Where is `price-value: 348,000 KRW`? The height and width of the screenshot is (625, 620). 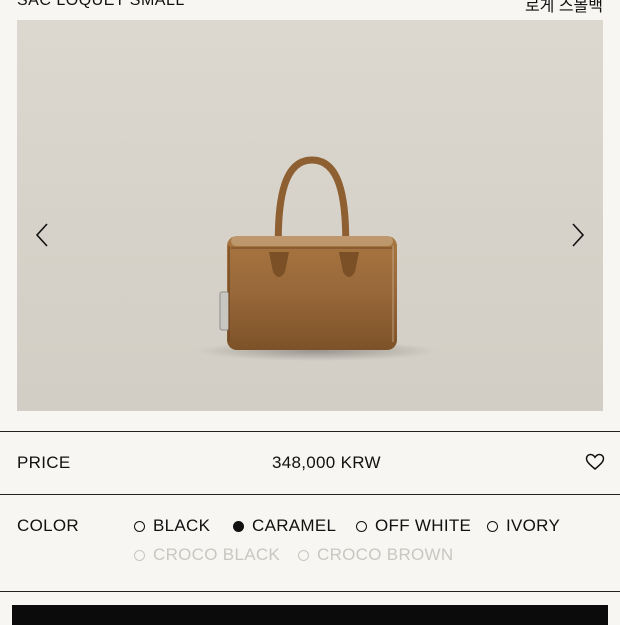
price-value: 348,000 KRW is located at coordinates (326, 462).